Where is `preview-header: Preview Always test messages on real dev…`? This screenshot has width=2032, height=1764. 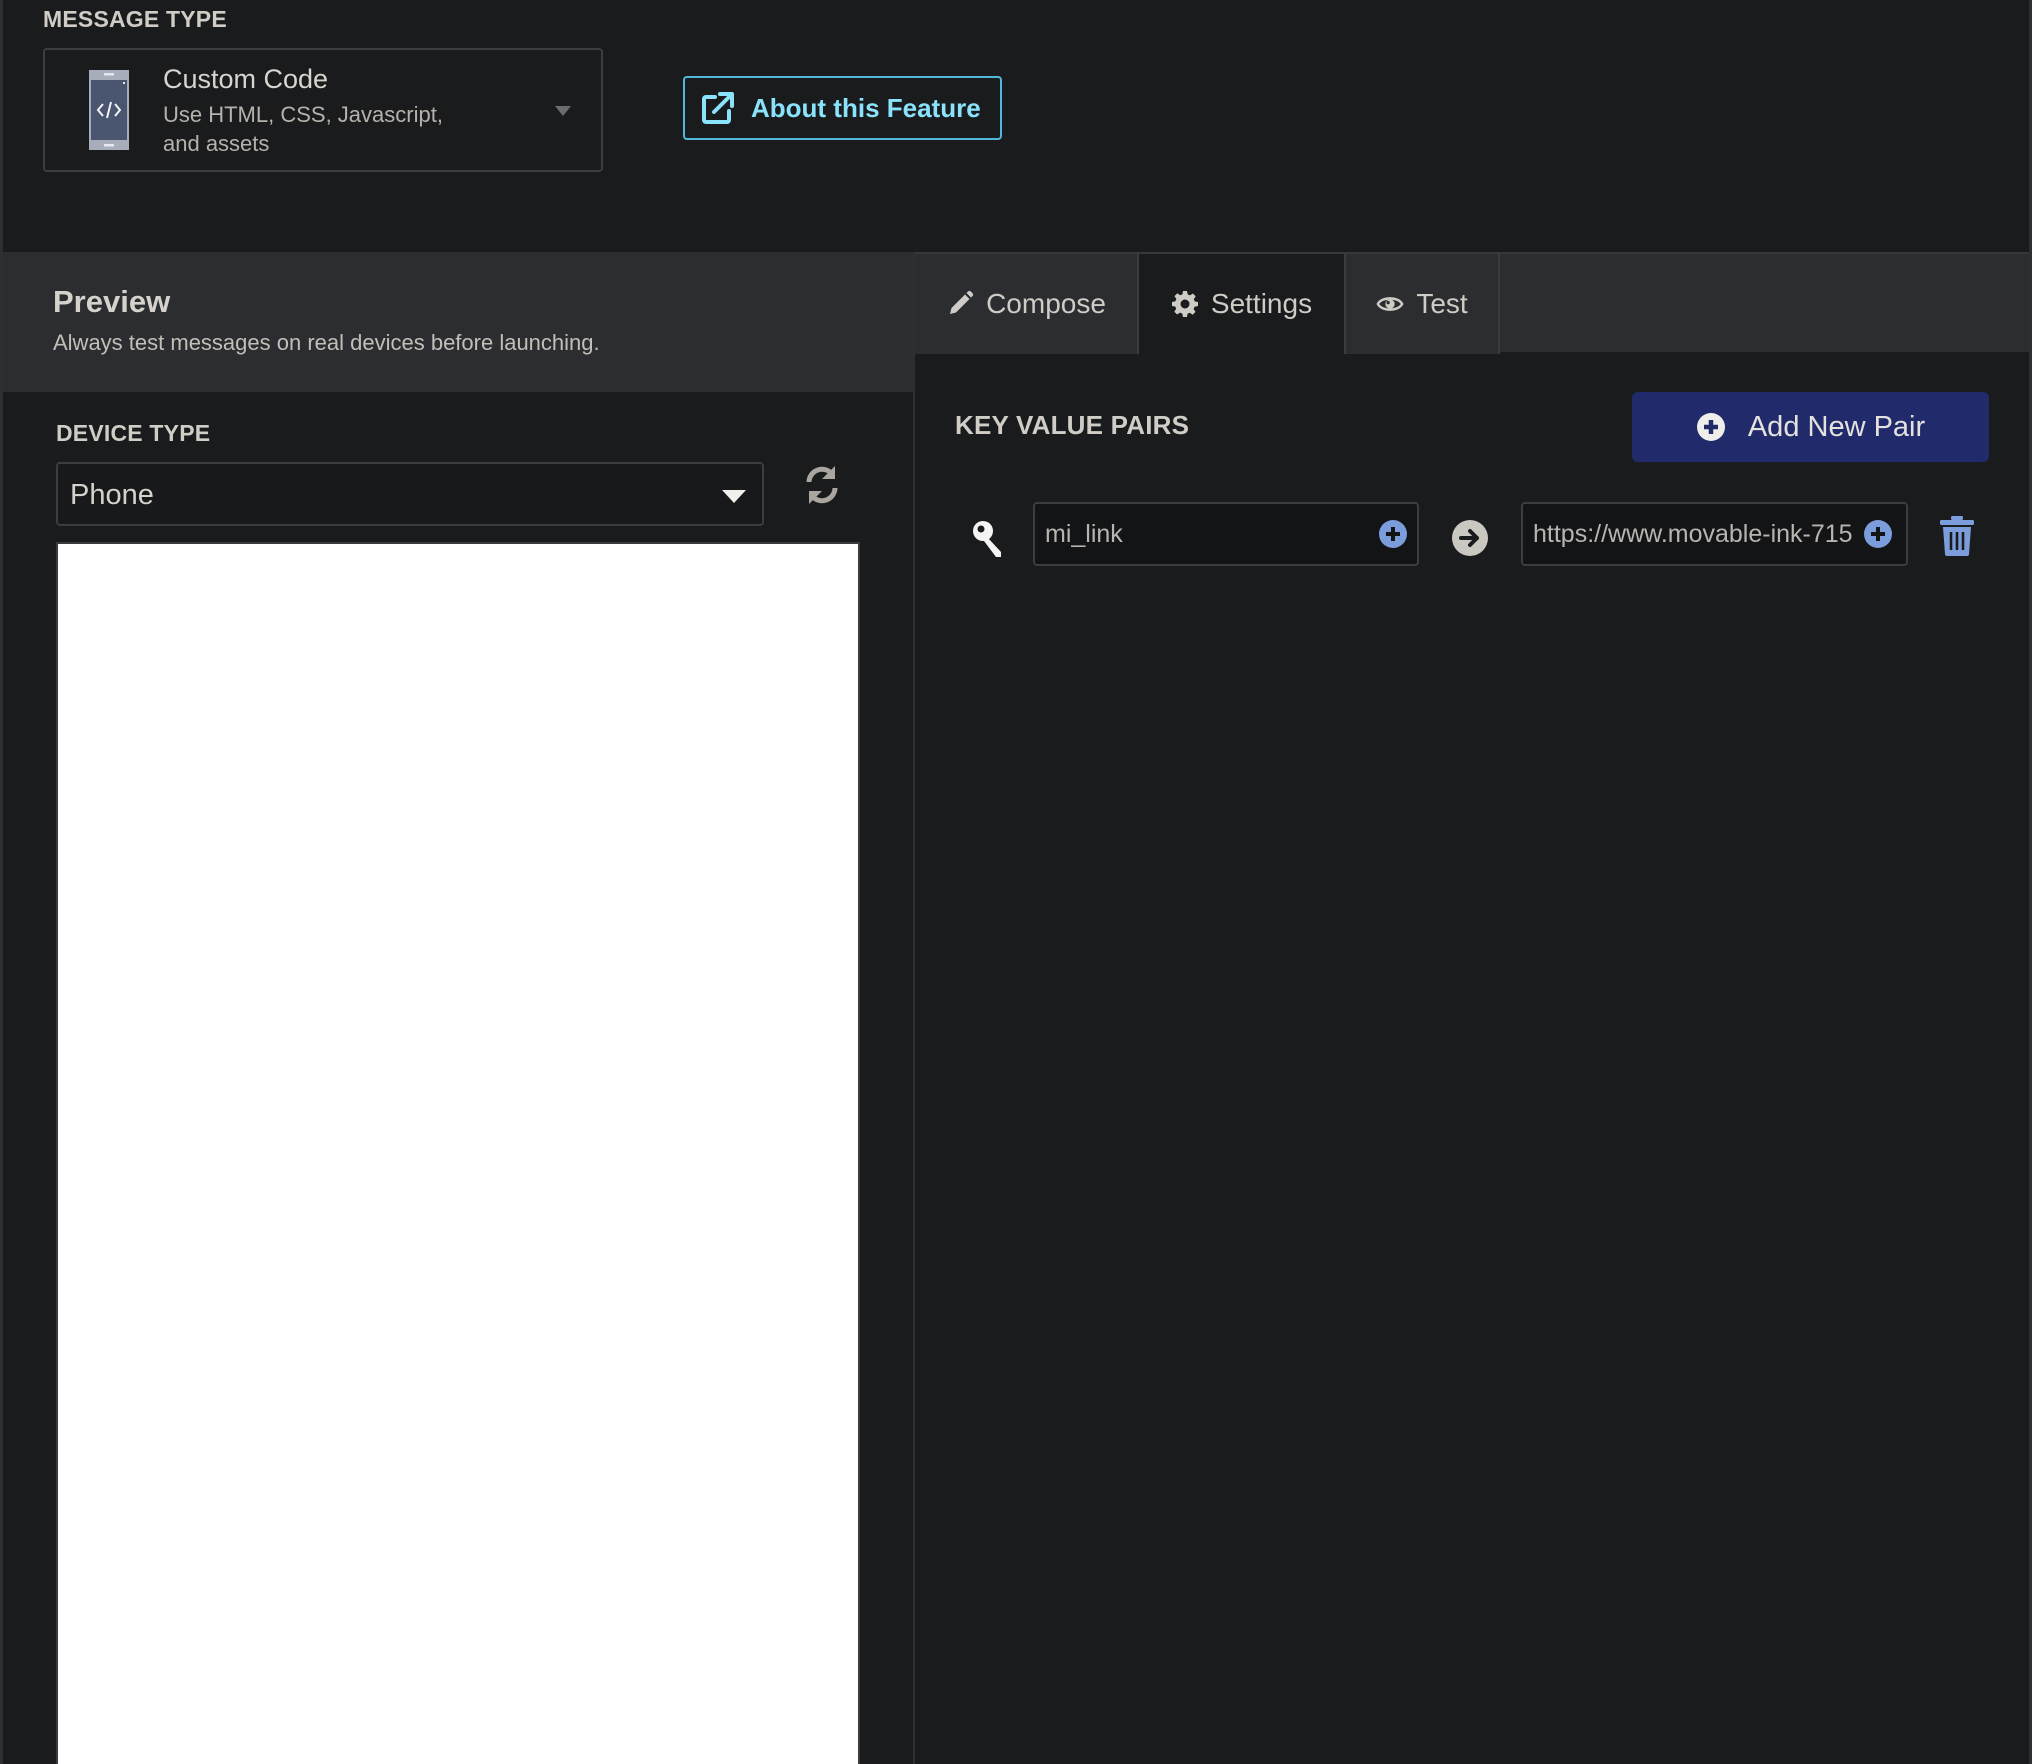
preview-header: Preview Always test messages on real dev… is located at coordinates (458, 322).